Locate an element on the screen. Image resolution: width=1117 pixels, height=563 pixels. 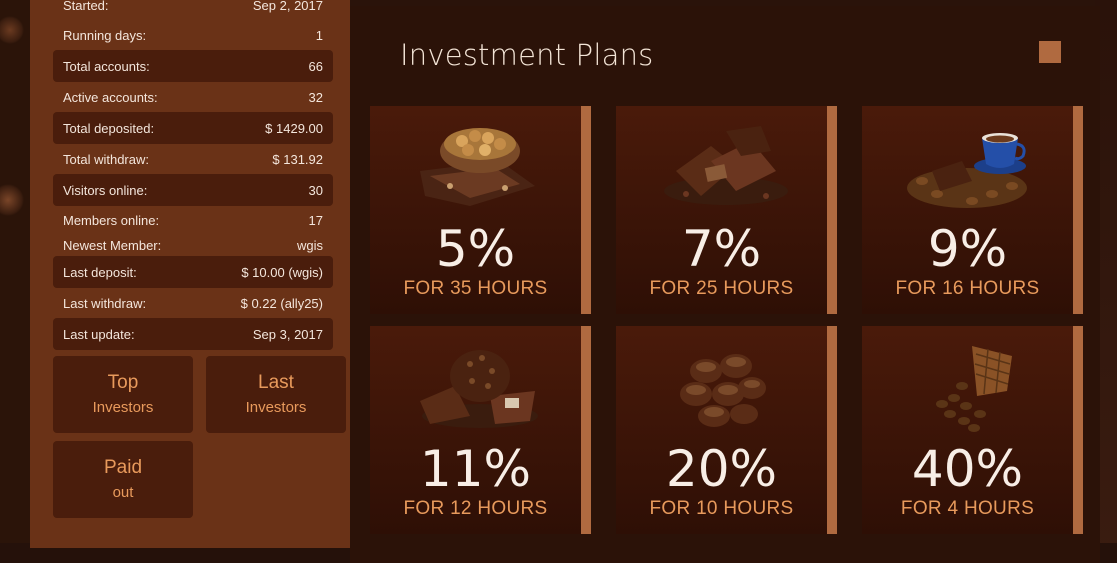
plan-duration: FOR 12 HOURS is located at coordinates (475, 508).